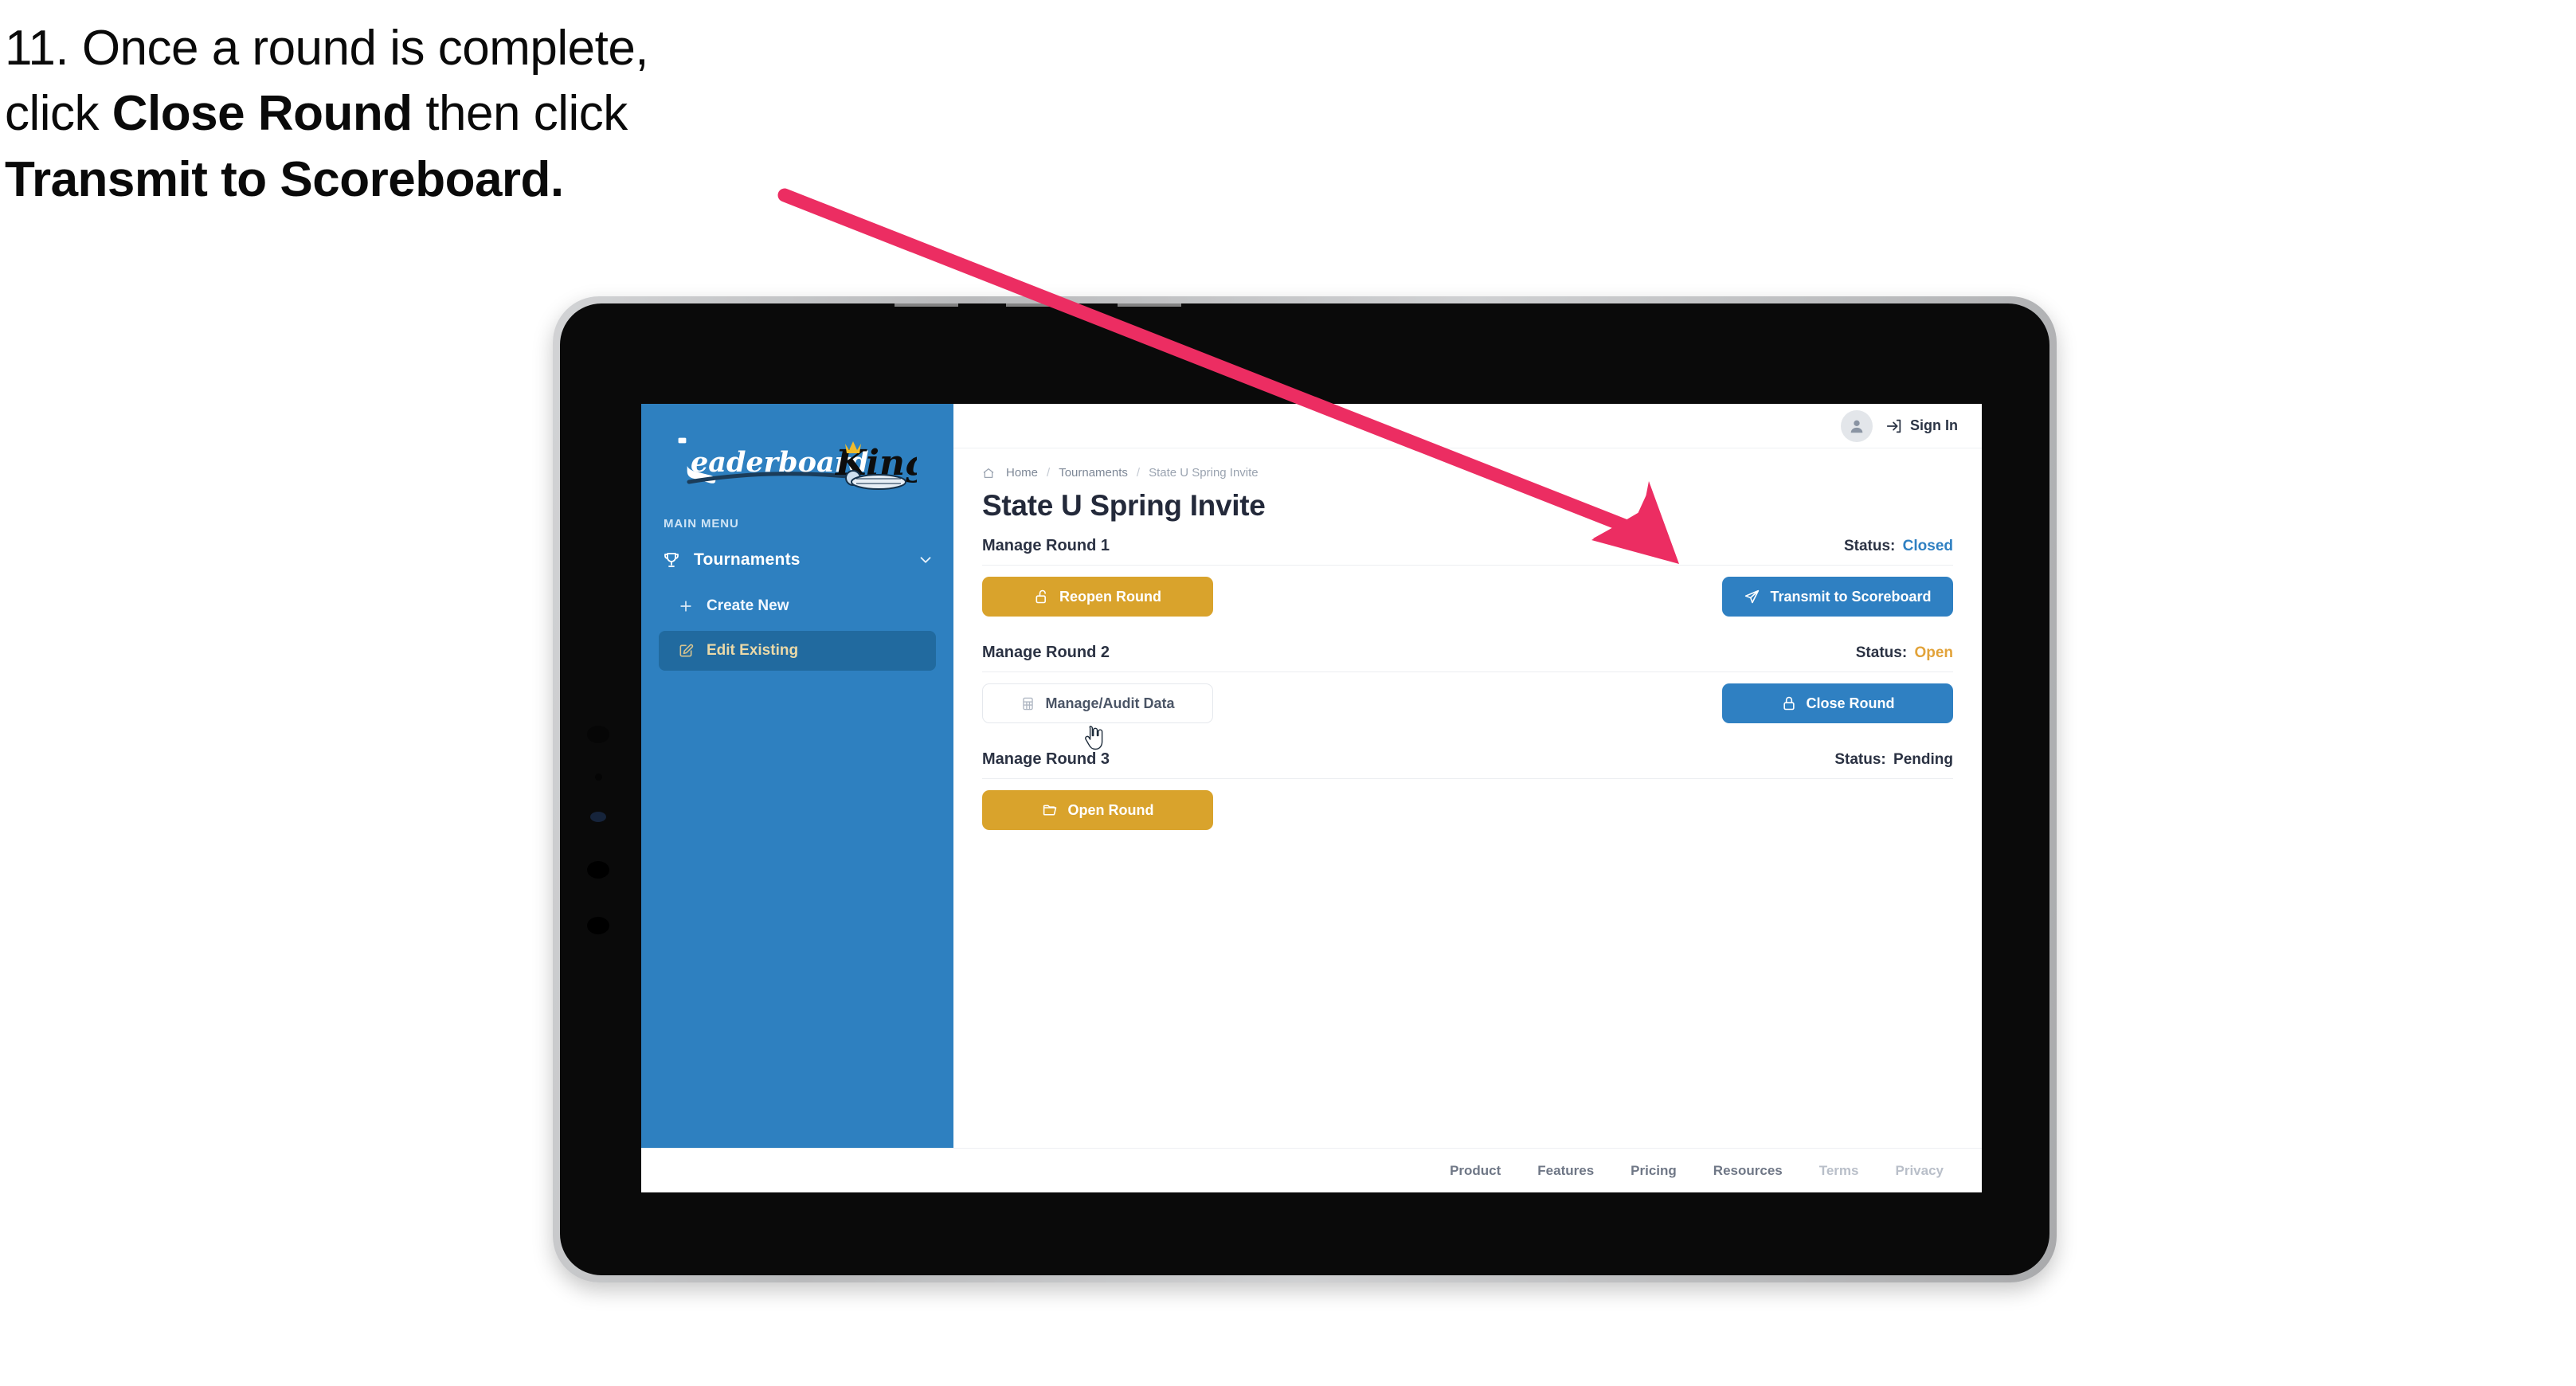  Describe the element at coordinates (1027, 703) in the screenshot. I see `table-grid-icon` at that location.